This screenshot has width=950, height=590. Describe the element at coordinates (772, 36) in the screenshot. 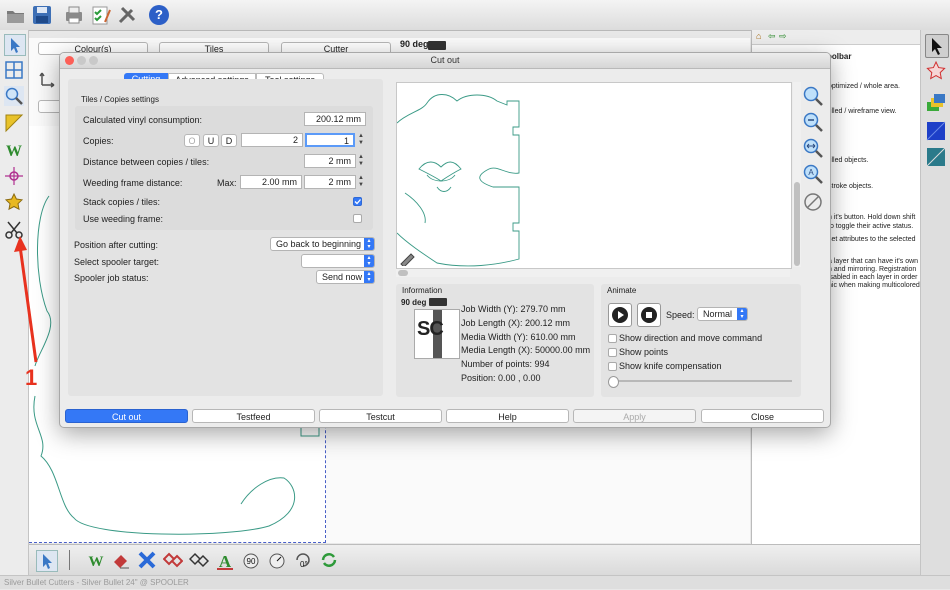

I see `back-icon: ⇦` at that location.